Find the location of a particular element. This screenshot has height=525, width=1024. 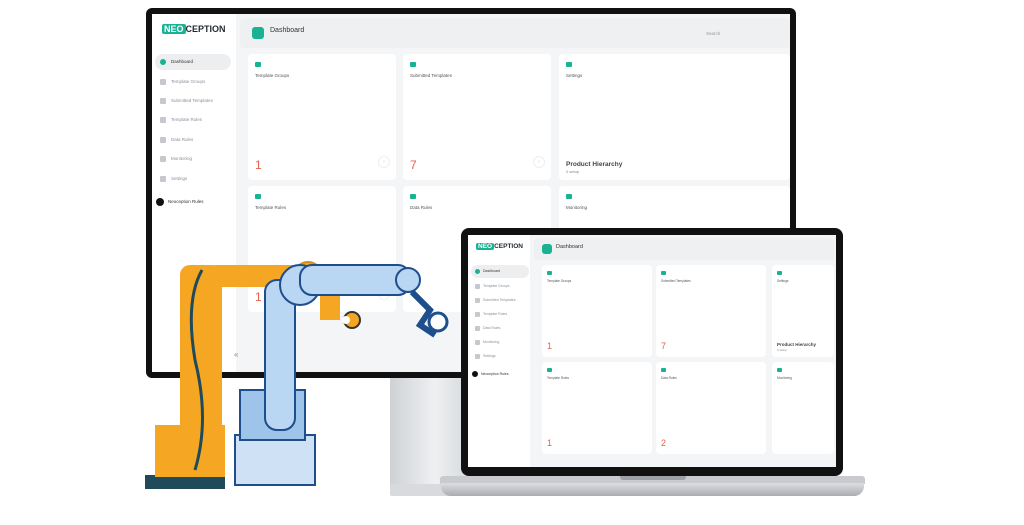

card-template-rules: Template Rules 1 is located at coordinates (597, 408).